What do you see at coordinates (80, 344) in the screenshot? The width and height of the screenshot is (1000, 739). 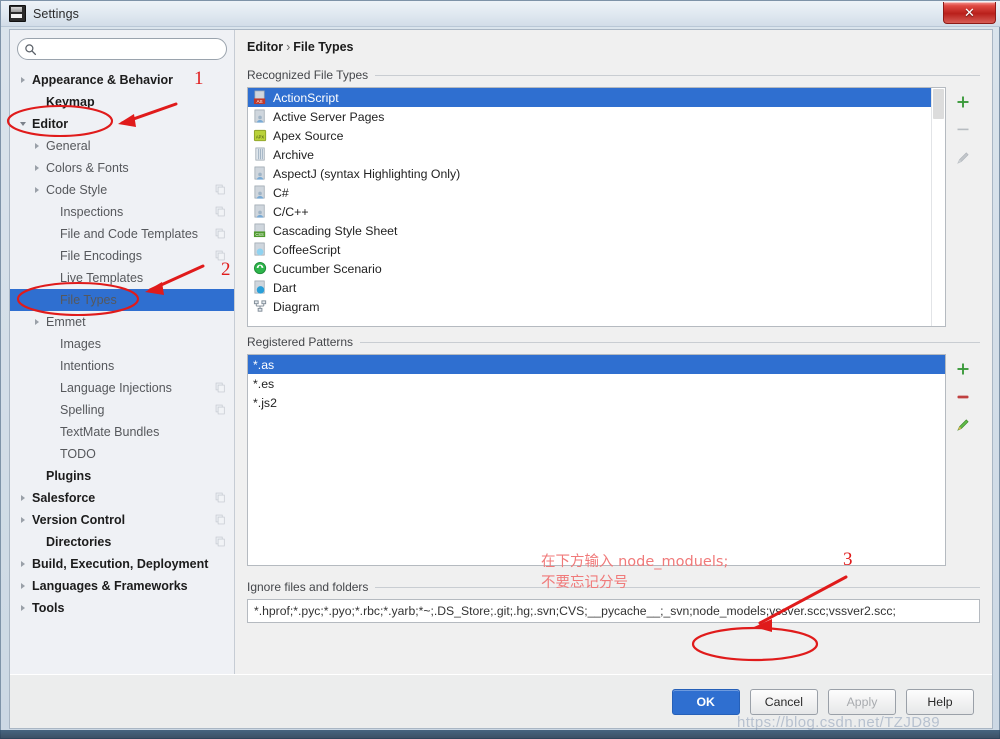 I see `sidebar-item-label: Images` at bounding box center [80, 344].